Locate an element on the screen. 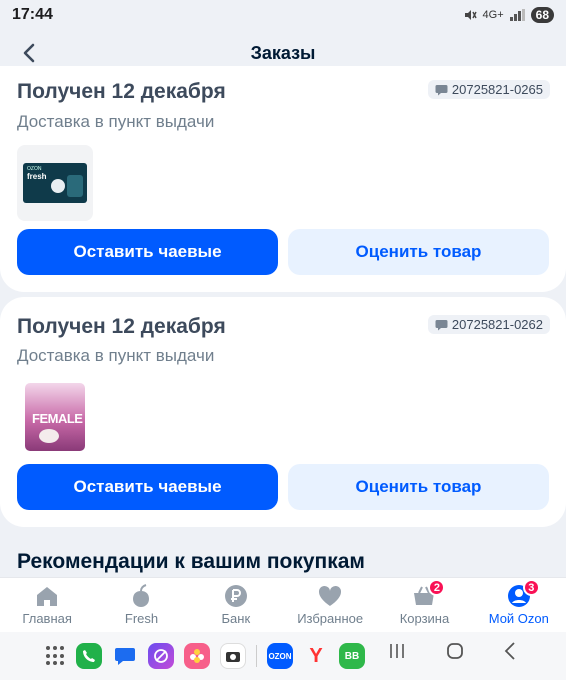 Image resolution: width=566 pixels, height=680 pixels. gallery-app-icon is located at coordinates (197, 656).